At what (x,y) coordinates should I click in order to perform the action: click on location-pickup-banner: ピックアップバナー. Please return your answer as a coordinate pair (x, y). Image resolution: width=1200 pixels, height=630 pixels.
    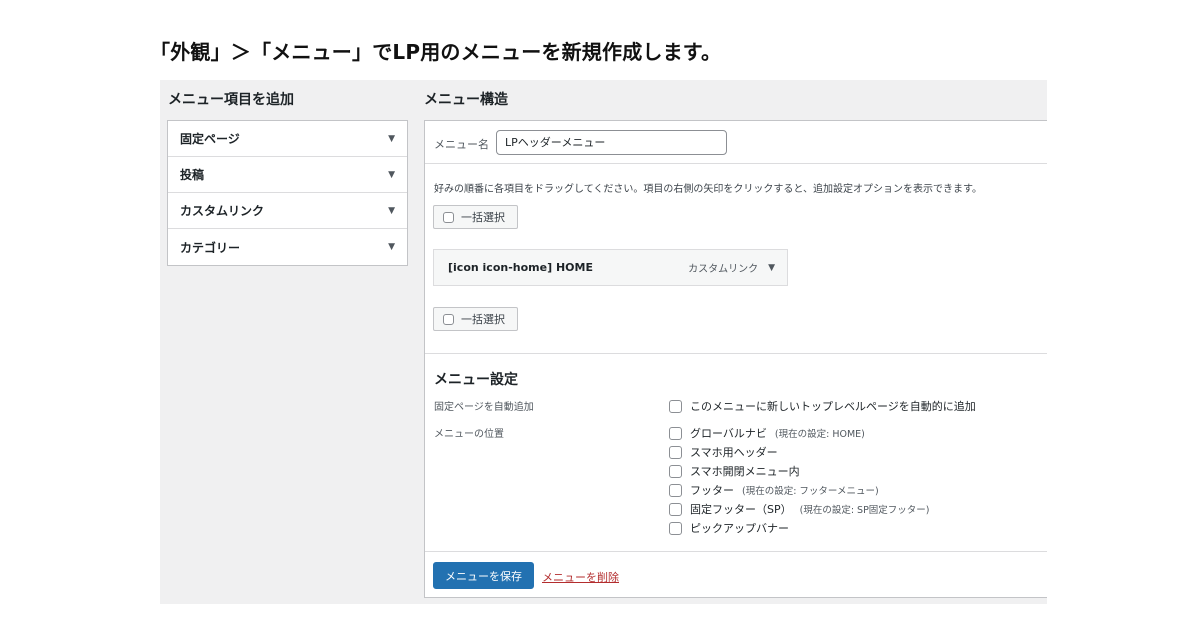
    Looking at the image, I should click on (729, 528).